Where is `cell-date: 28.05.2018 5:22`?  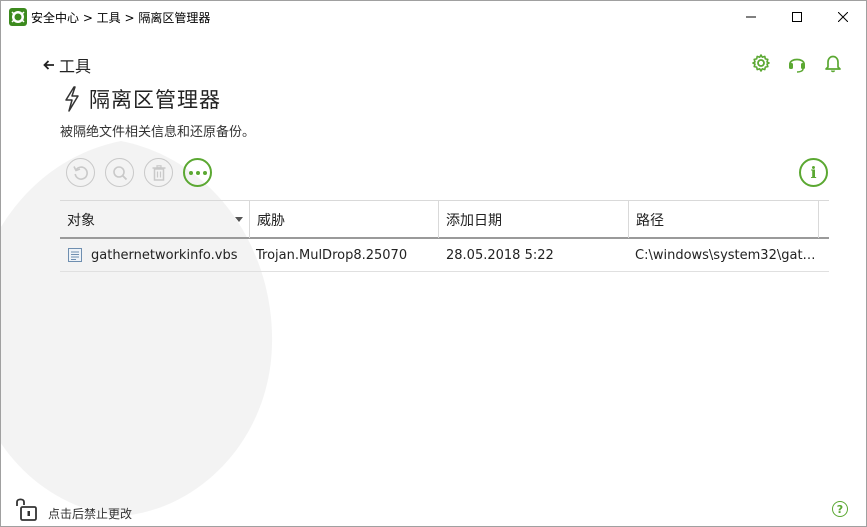 cell-date: 28.05.2018 5:22 is located at coordinates (500, 255).